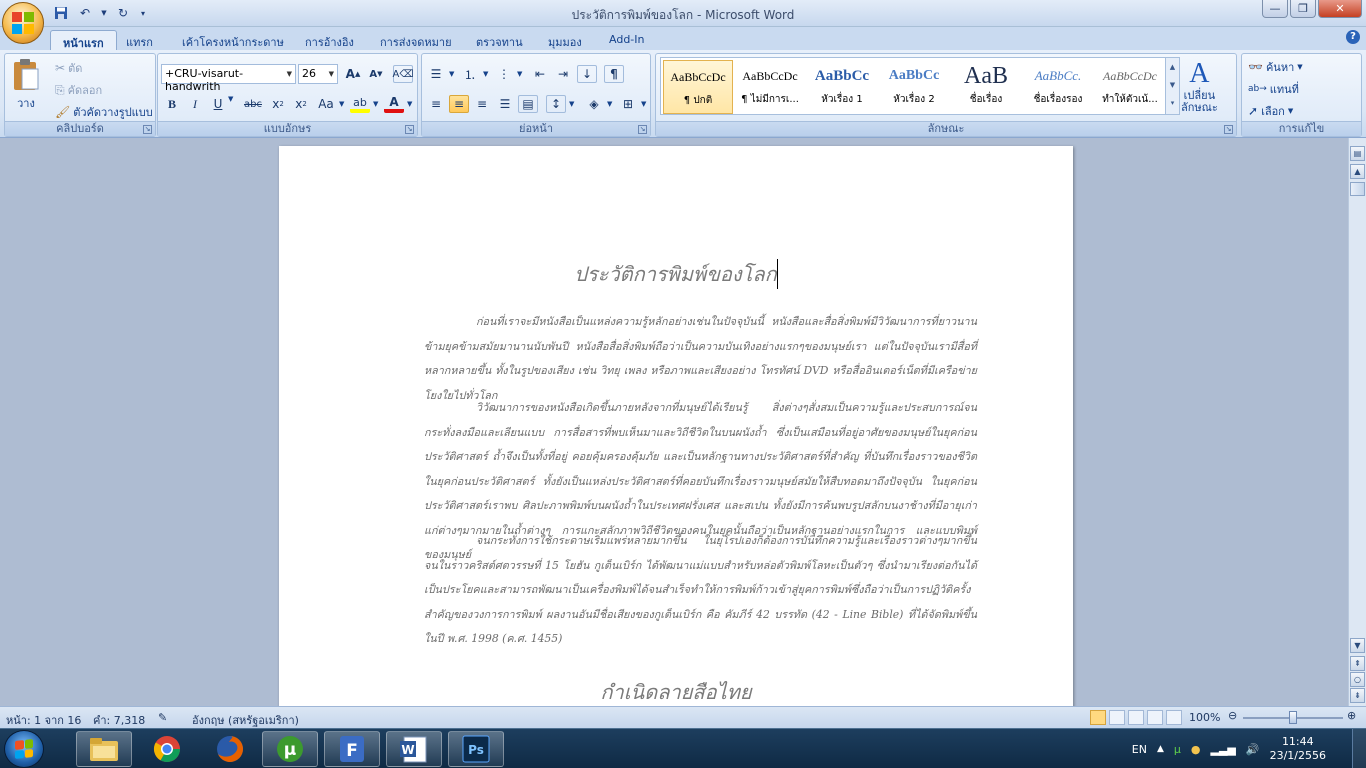 This screenshot has width=1366, height=768. Describe the element at coordinates (1172, 67) in the screenshot. I see `chevron-up-icon: ▲` at that location.